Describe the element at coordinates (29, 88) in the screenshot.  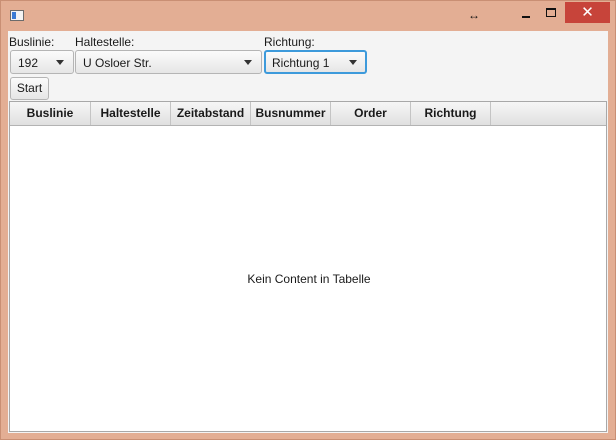
I see `start-button: Start` at that location.